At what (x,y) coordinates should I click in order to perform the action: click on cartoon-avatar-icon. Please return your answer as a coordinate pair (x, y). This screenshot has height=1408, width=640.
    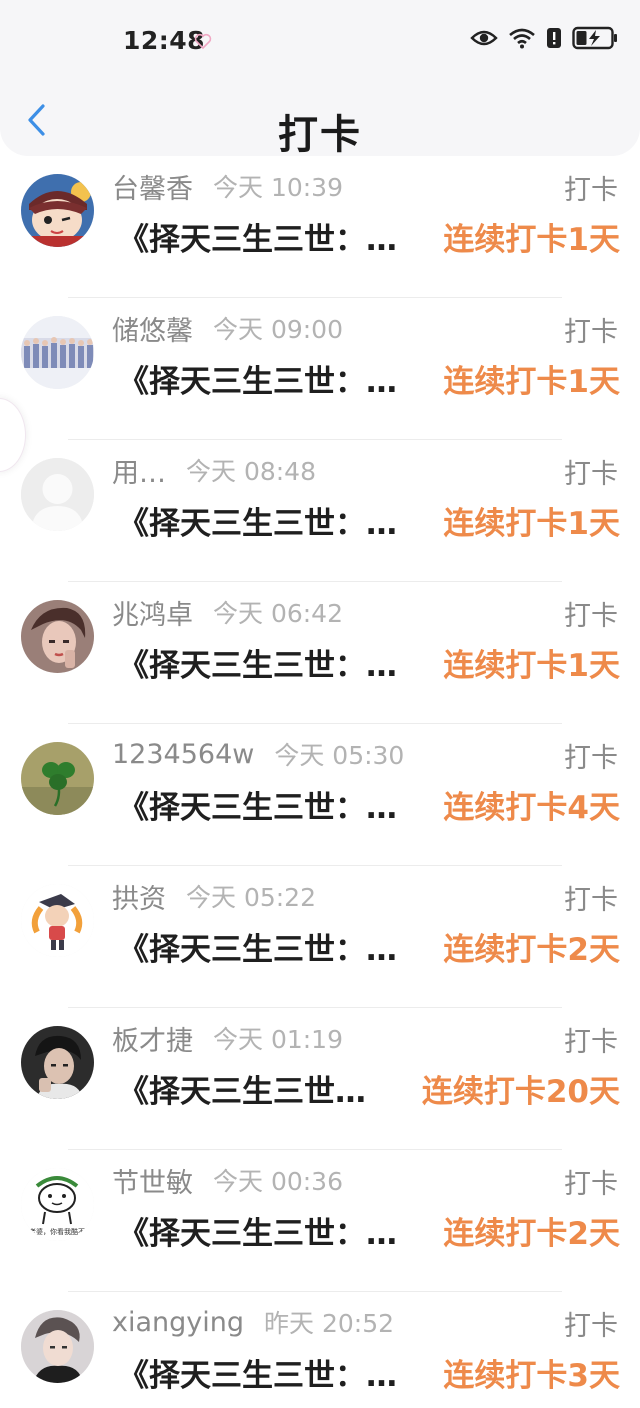
    Looking at the image, I should click on (57, 210).